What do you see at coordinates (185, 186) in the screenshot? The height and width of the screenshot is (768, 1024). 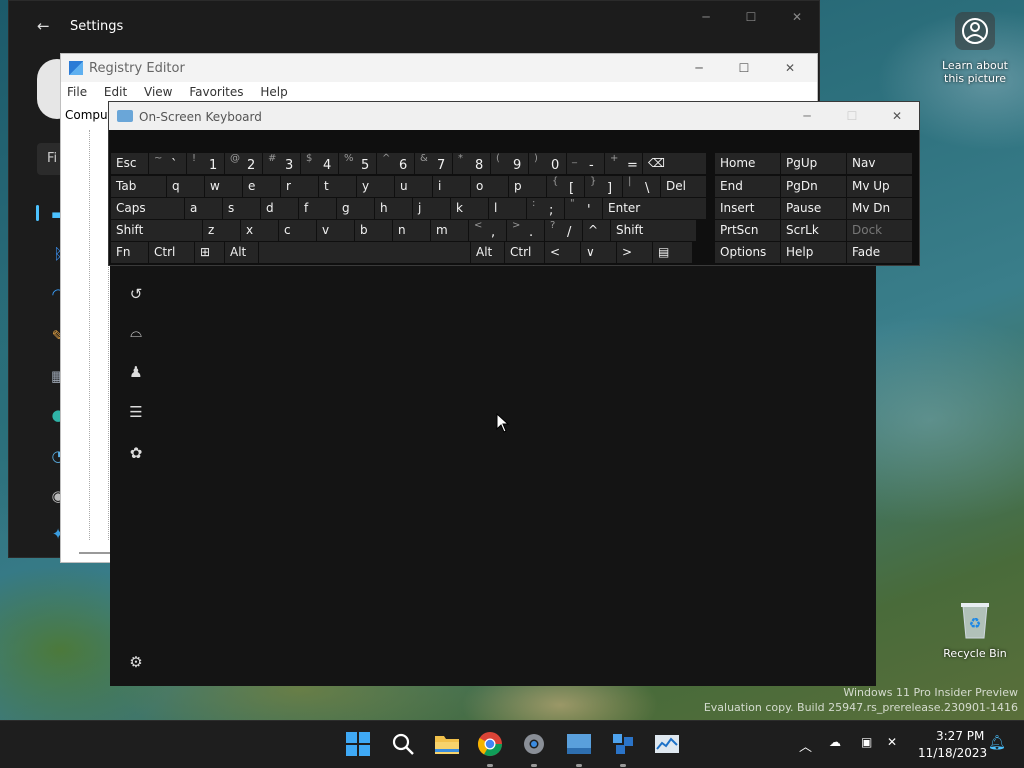 I see `osk-key-main-r1-1: q` at bounding box center [185, 186].